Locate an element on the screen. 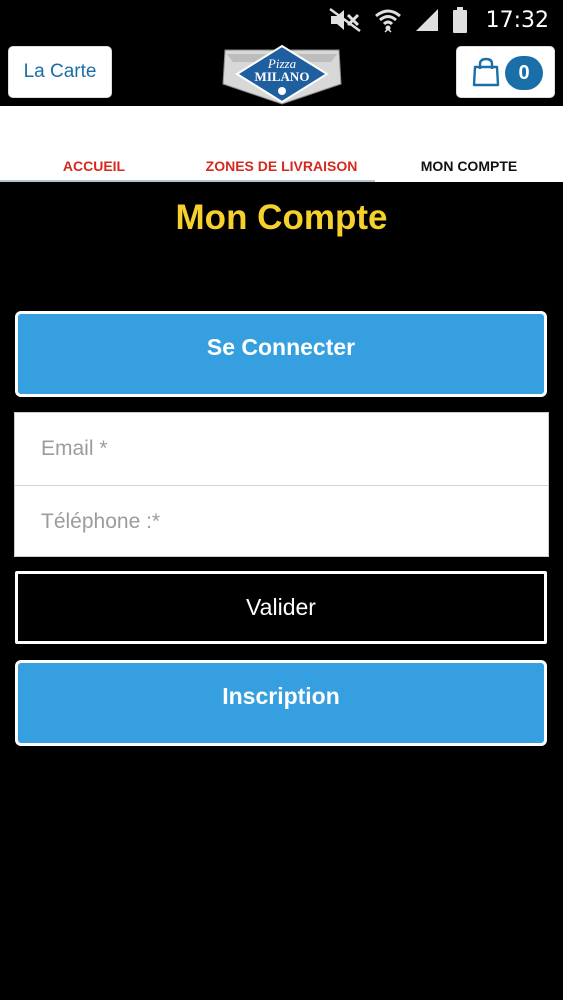 This screenshot has width=563, height=1000. tab-divider is located at coordinates (187, 181).